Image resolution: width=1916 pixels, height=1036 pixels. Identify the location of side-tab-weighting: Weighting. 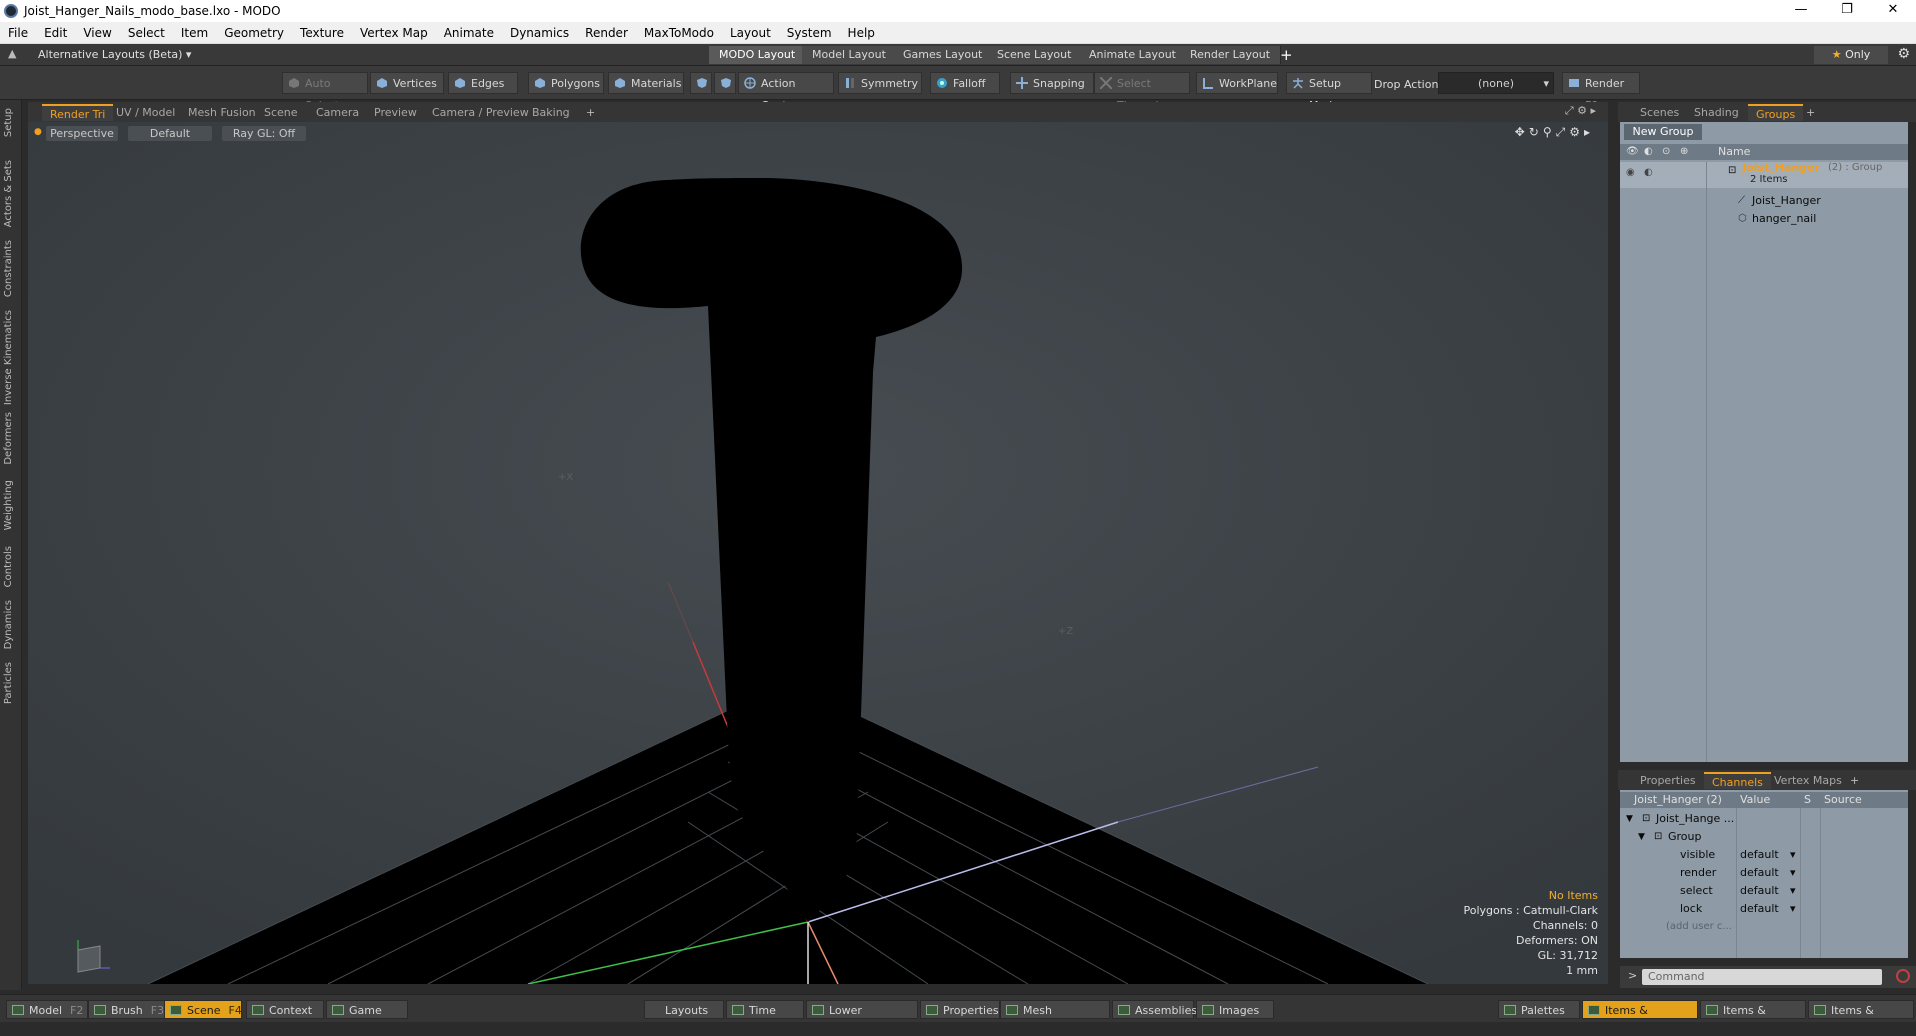
(8, 505).